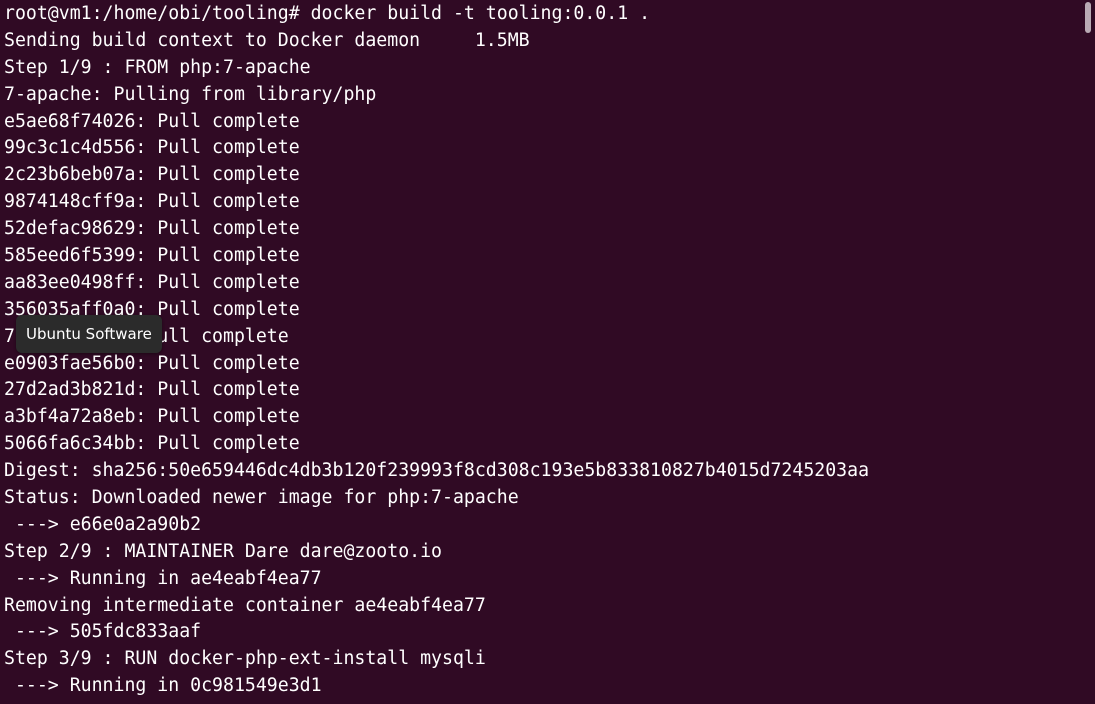 The height and width of the screenshot is (704, 1095). What do you see at coordinates (223, 551) in the screenshot?
I see `terminal-line: Step 2/9 : MAINTAINER Dare dare@zooto.io` at bounding box center [223, 551].